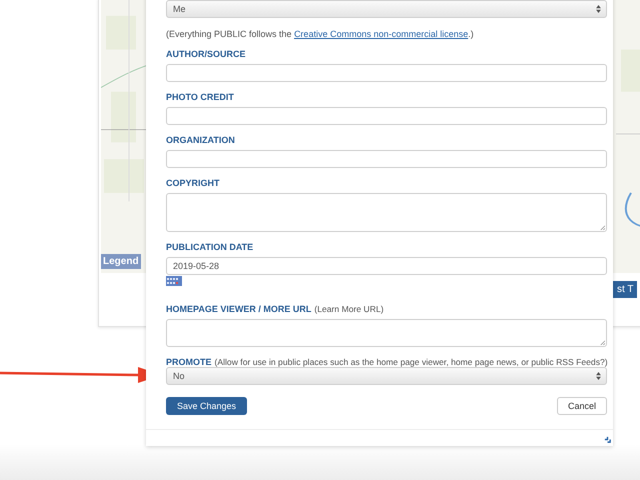  Describe the element at coordinates (207, 406) in the screenshot. I see `save-button: Save Changes` at that location.